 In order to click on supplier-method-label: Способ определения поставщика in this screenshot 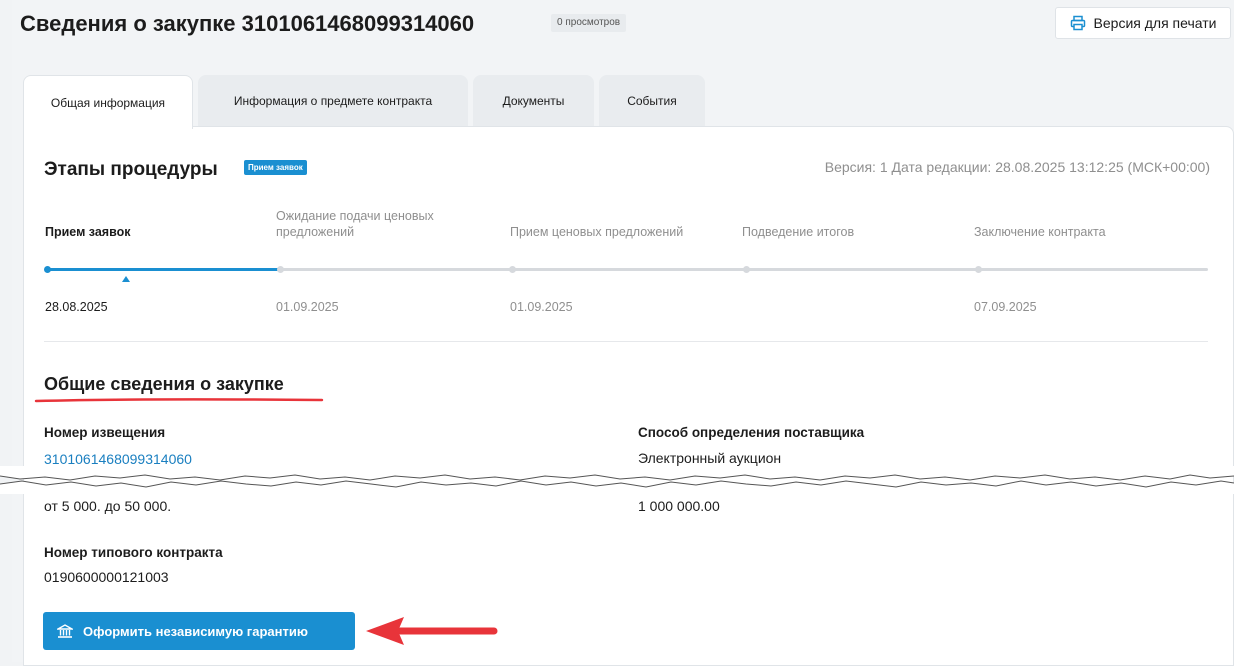, I will do `click(751, 432)`.